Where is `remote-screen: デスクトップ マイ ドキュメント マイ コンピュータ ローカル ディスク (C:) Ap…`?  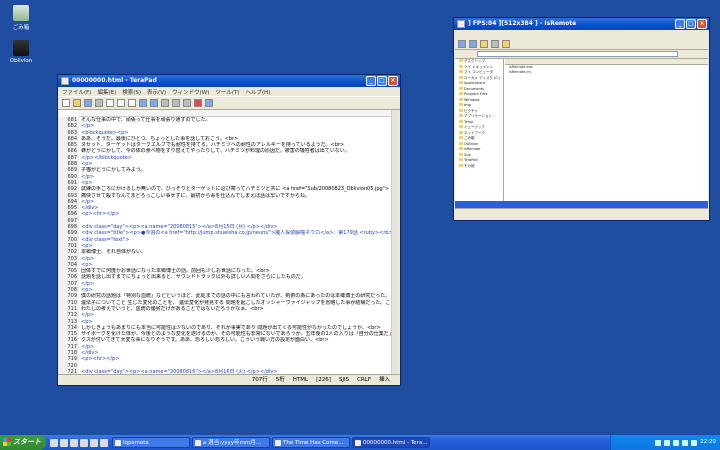 remote-screen: デスクトップ マイ ドキュメント マイ コンピュータ ローカル ディスク (C:) Ap… is located at coordinates (581, 125).